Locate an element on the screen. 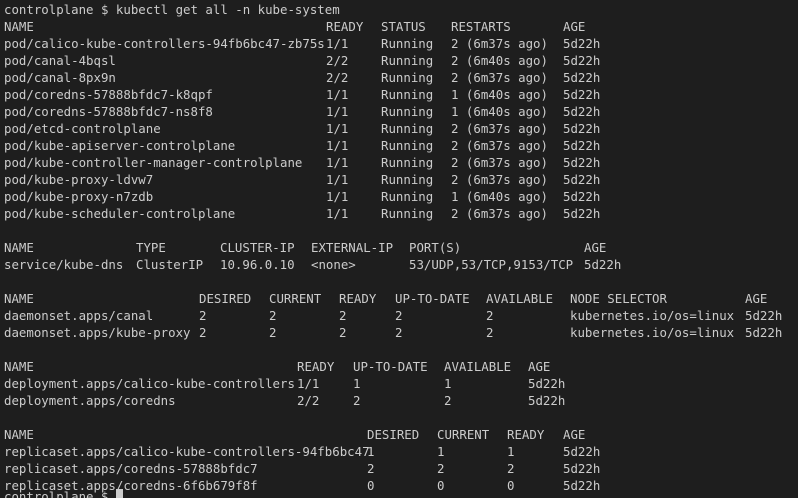 Image resolution: width=798 pixels, height=498 pixels. table-cell: pod/canal-8px9n is located at coordinates (60, 77).